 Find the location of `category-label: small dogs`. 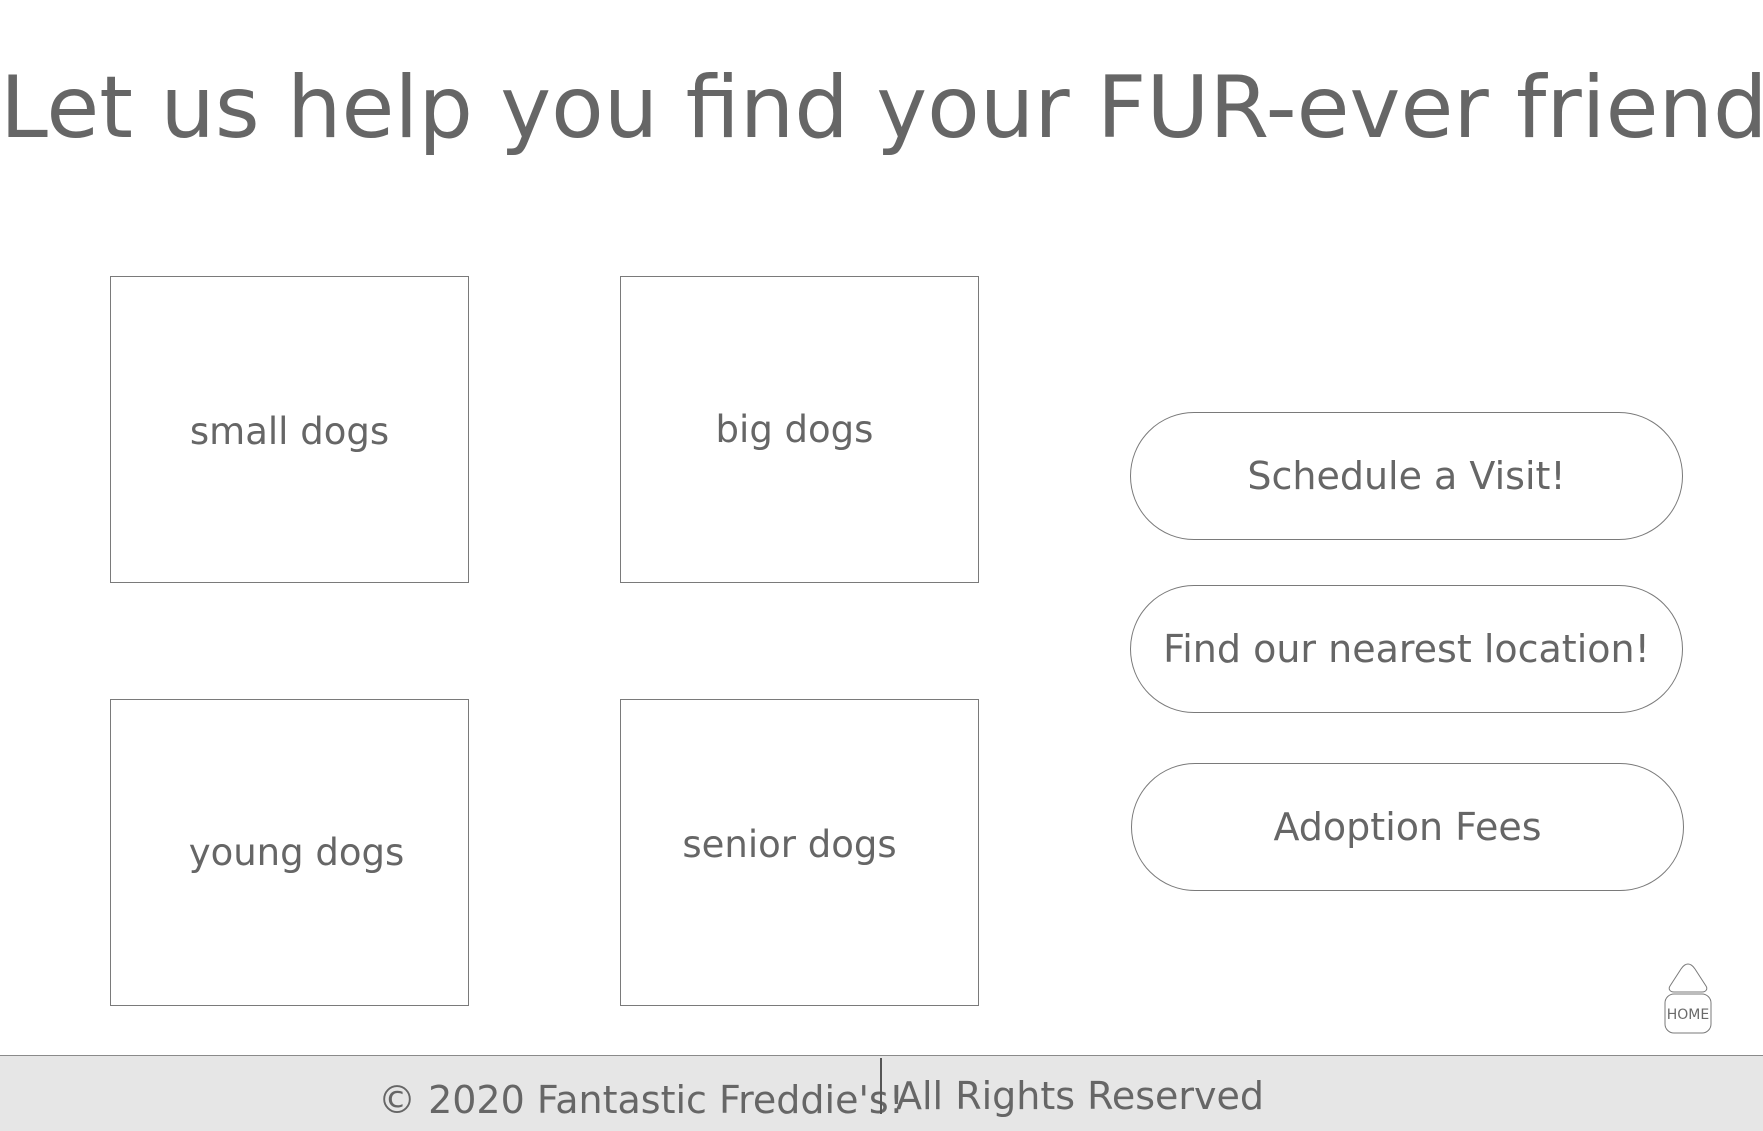

category-label: small dogs is located at coordinates (289, 431).